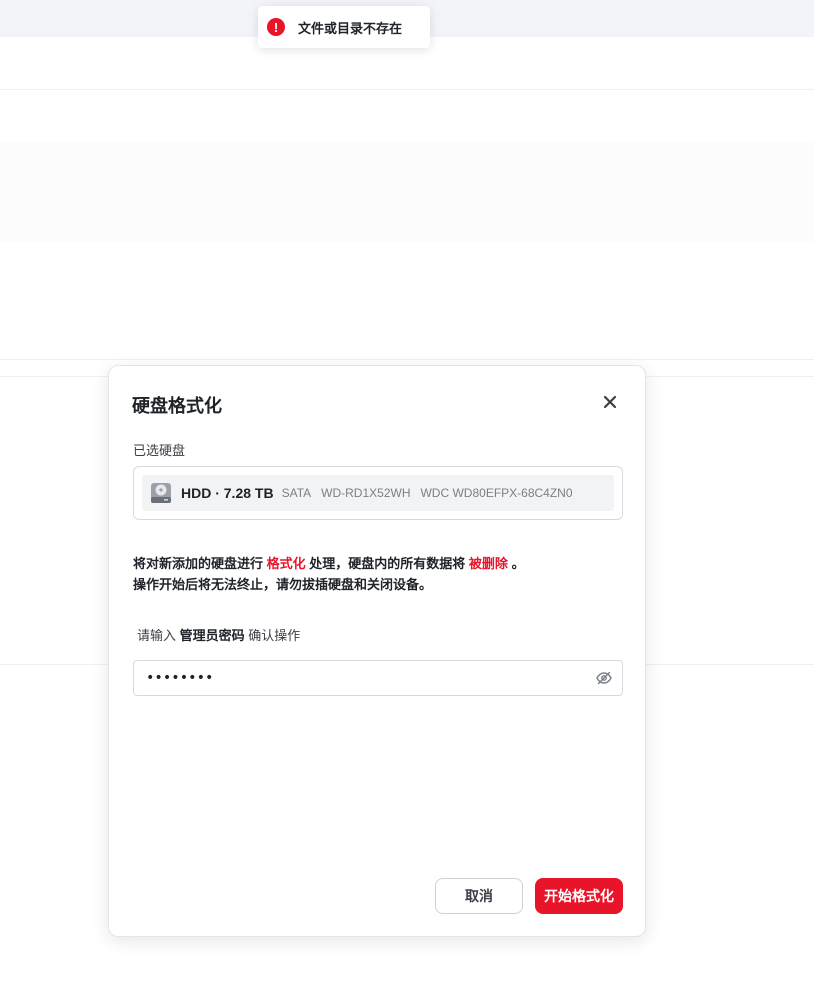 This screenshot has height=982, width=814. I want to click on eye-off-icon, so click(604, 678).